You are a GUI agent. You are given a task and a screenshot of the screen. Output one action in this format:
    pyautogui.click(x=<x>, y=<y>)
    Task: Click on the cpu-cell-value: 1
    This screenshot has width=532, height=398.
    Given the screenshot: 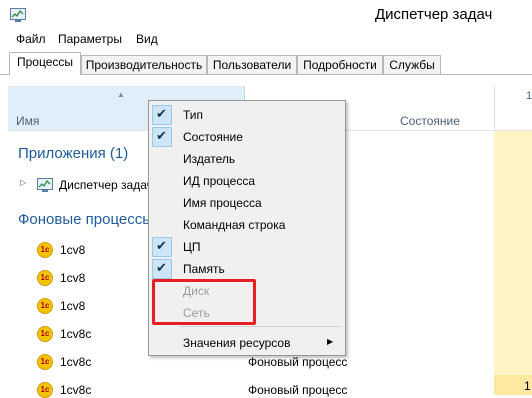 What is the action you would take?
    pyautogui.click(x=527, y=386)
    